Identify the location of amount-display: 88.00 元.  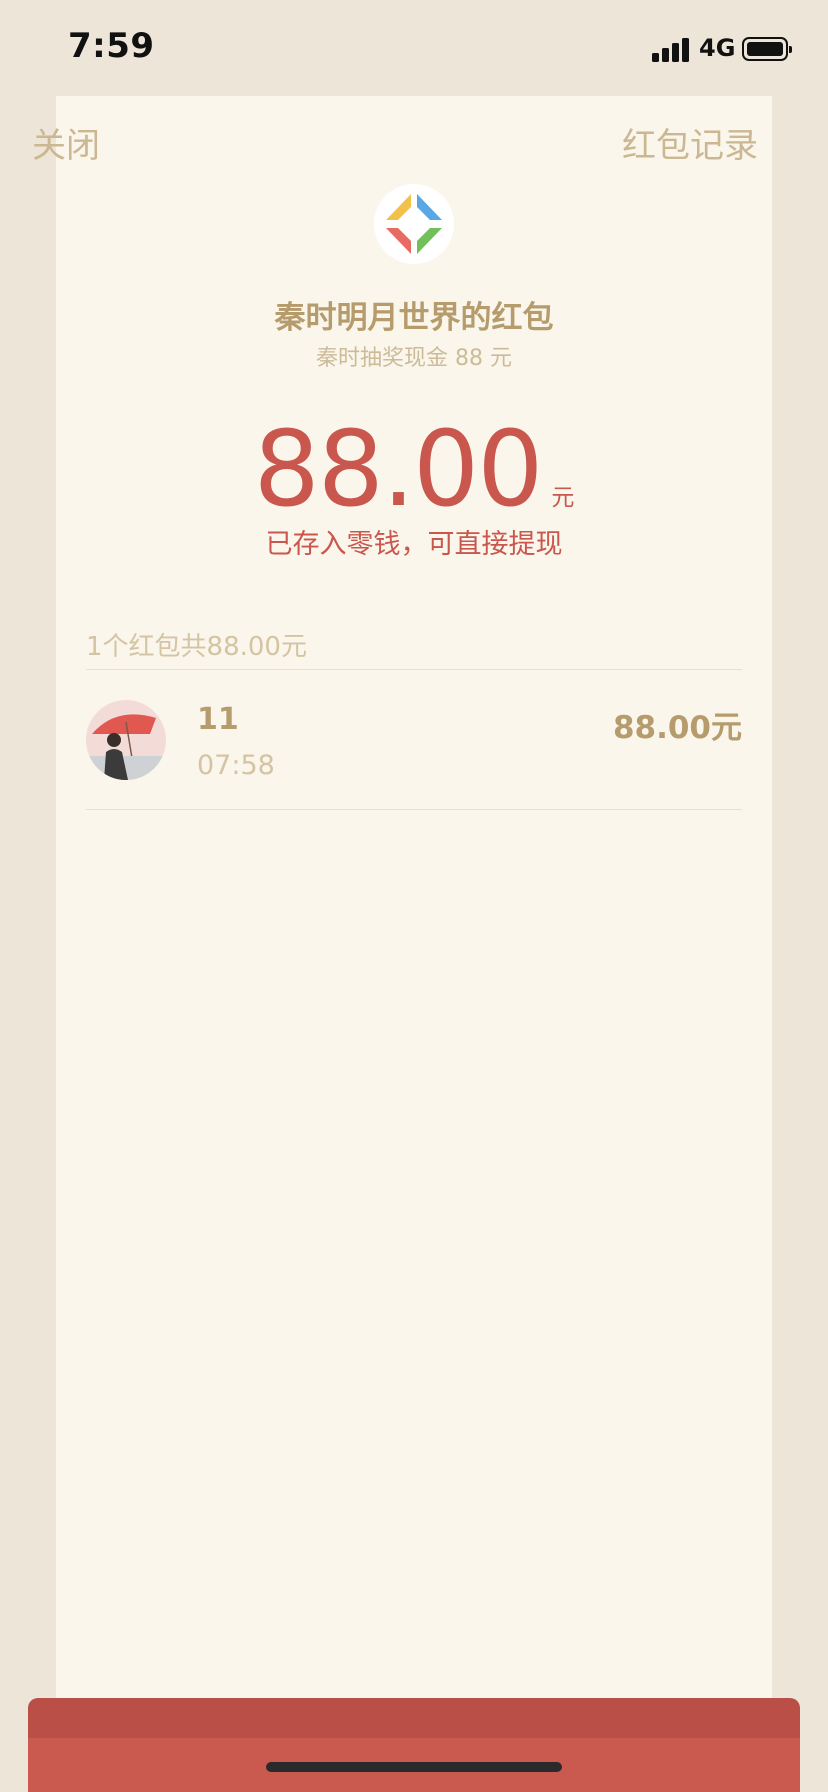
(414, 469).